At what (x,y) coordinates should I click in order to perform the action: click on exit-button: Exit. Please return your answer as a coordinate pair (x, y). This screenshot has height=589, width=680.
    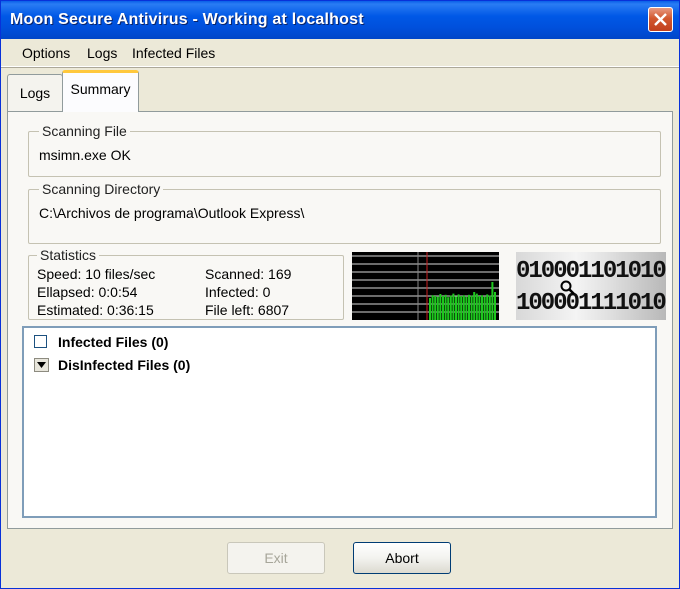
    Looking at the image, I should click on (276, 558).